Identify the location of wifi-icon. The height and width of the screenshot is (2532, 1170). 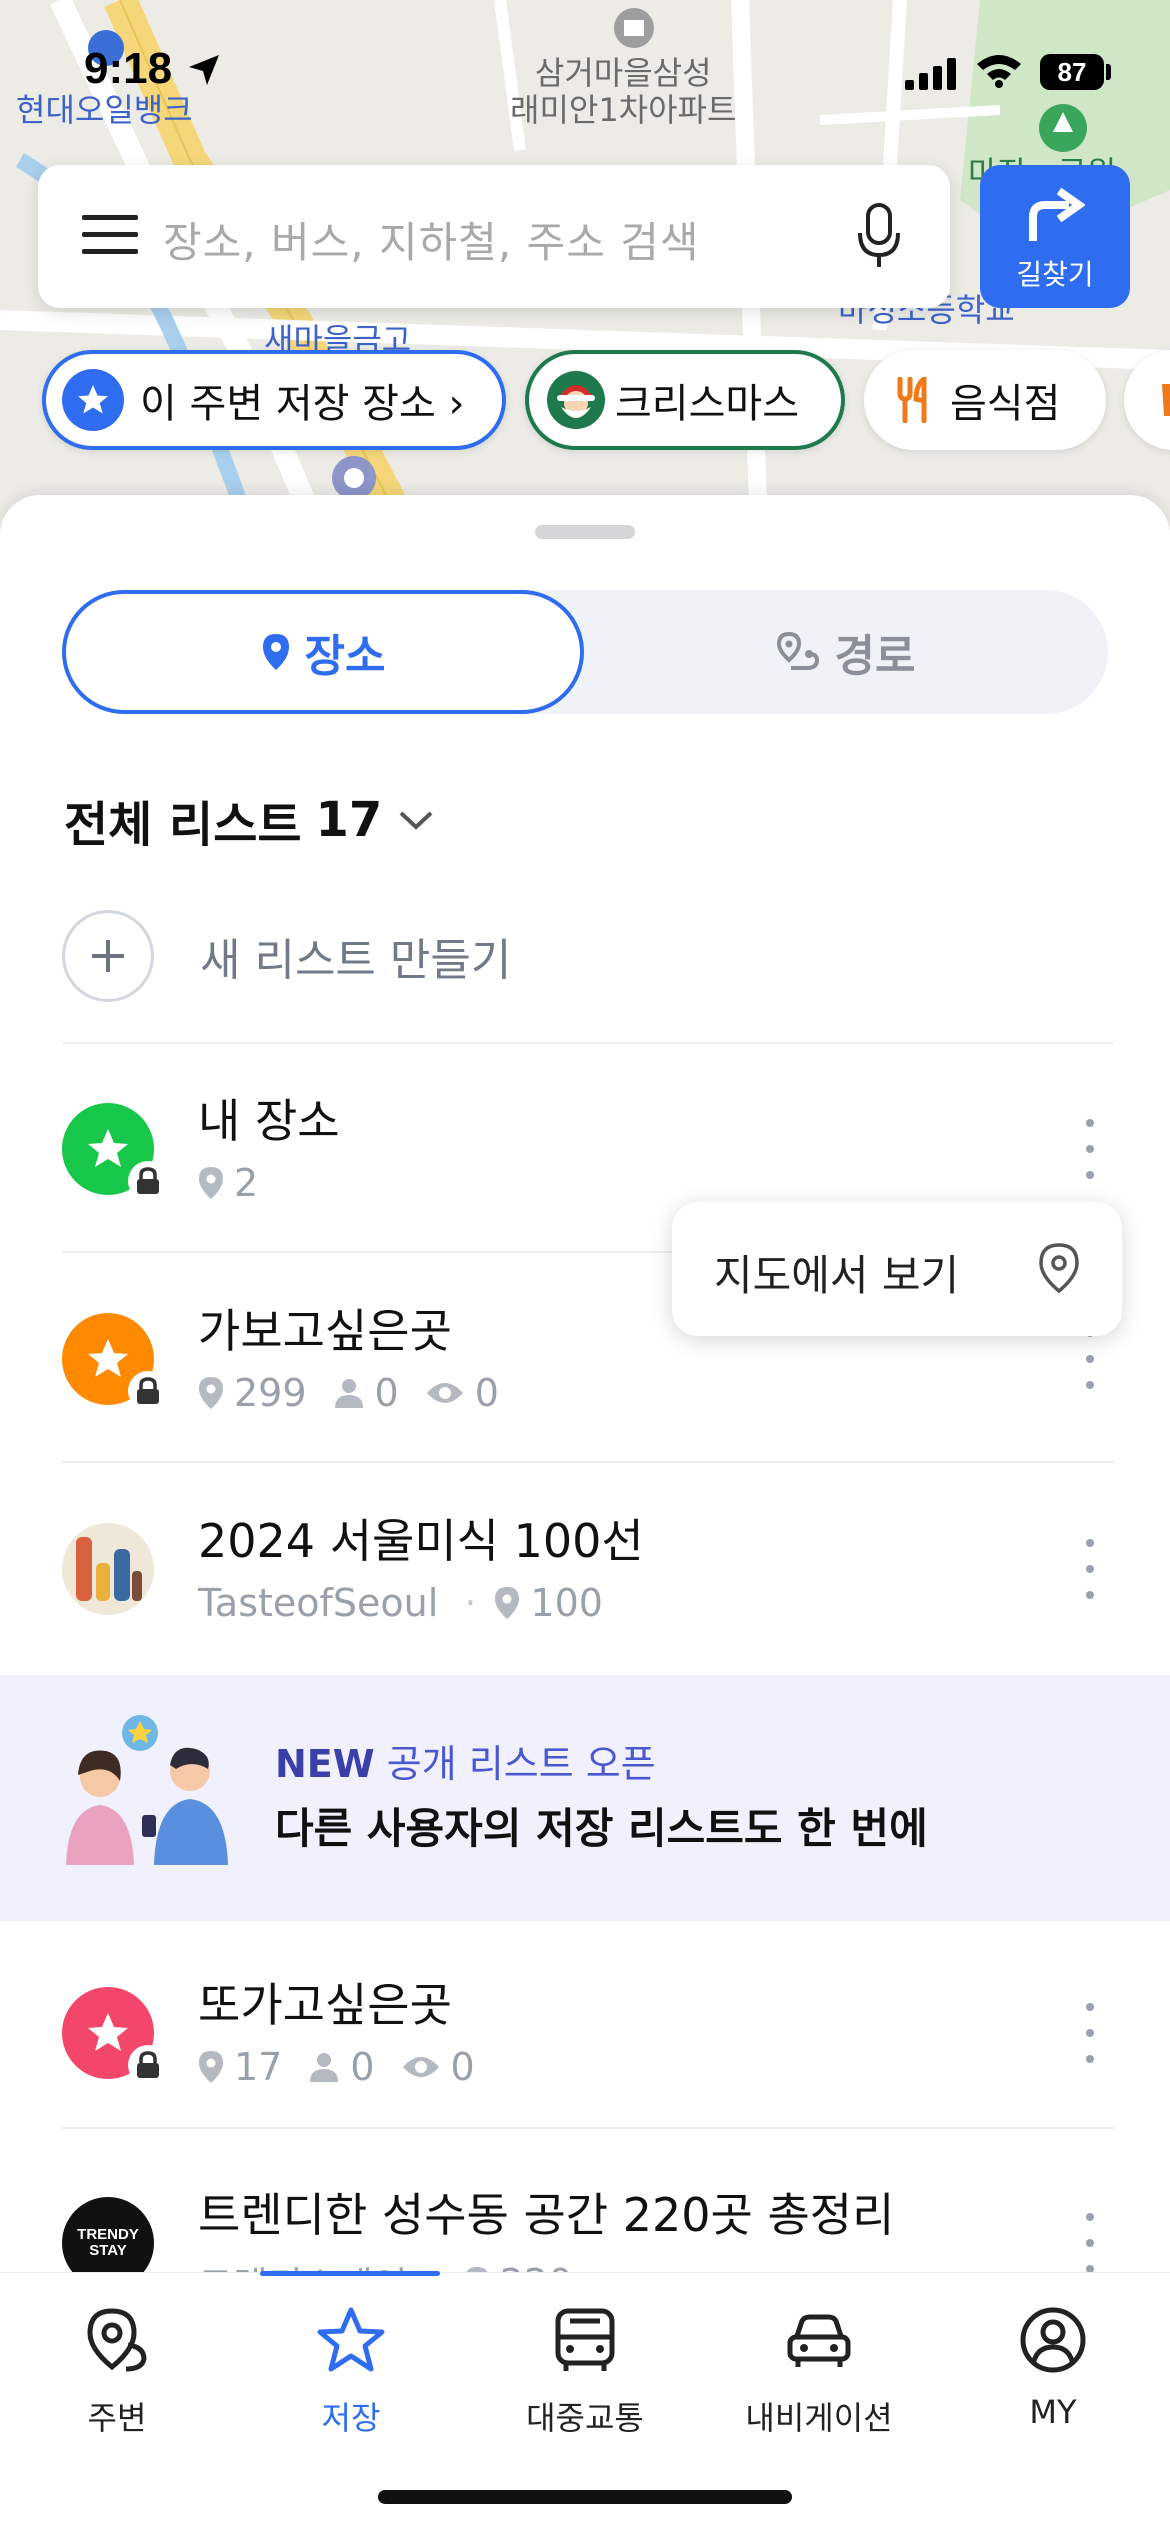
(999, 71).